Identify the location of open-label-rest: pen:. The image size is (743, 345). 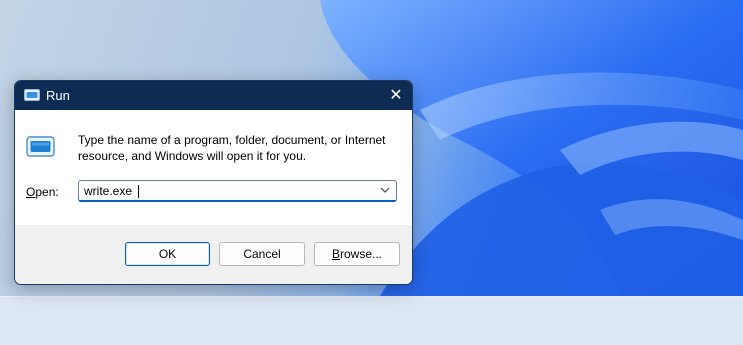
(47, 192).